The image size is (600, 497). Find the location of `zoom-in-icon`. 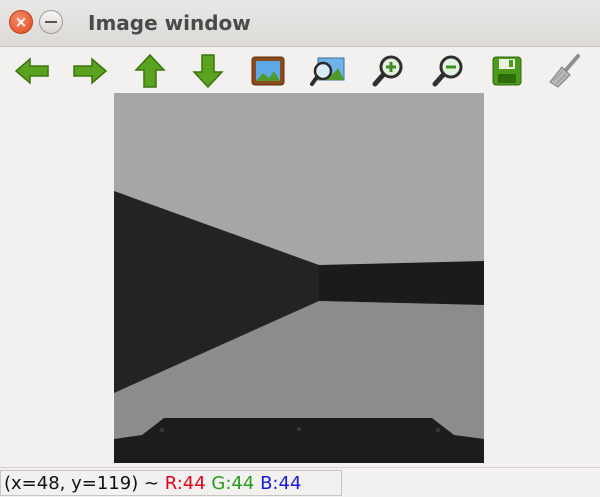

zoom-in-icon is located at coordinates (387, 71).